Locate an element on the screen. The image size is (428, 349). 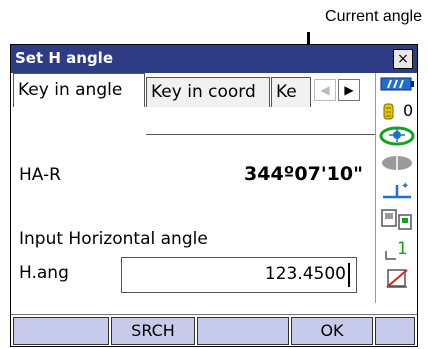
softkey-bar: SRCH OK is located at coordinates (214, 330).